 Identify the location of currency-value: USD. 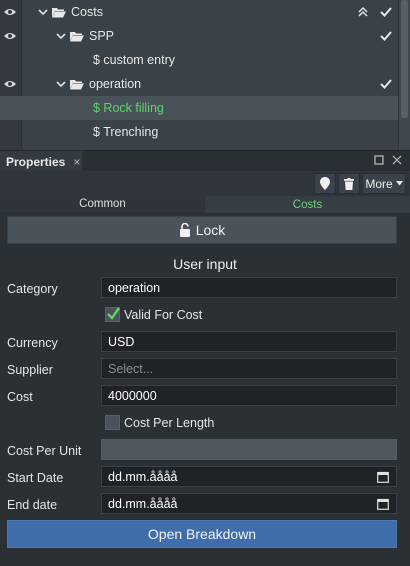
(121, 341).